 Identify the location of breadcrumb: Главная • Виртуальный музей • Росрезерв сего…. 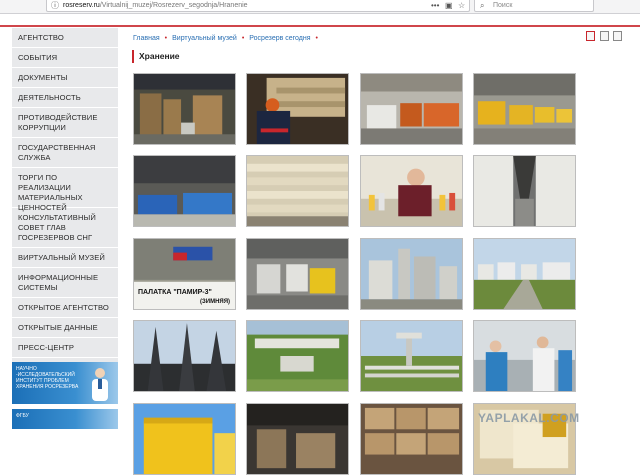
(228, 38).